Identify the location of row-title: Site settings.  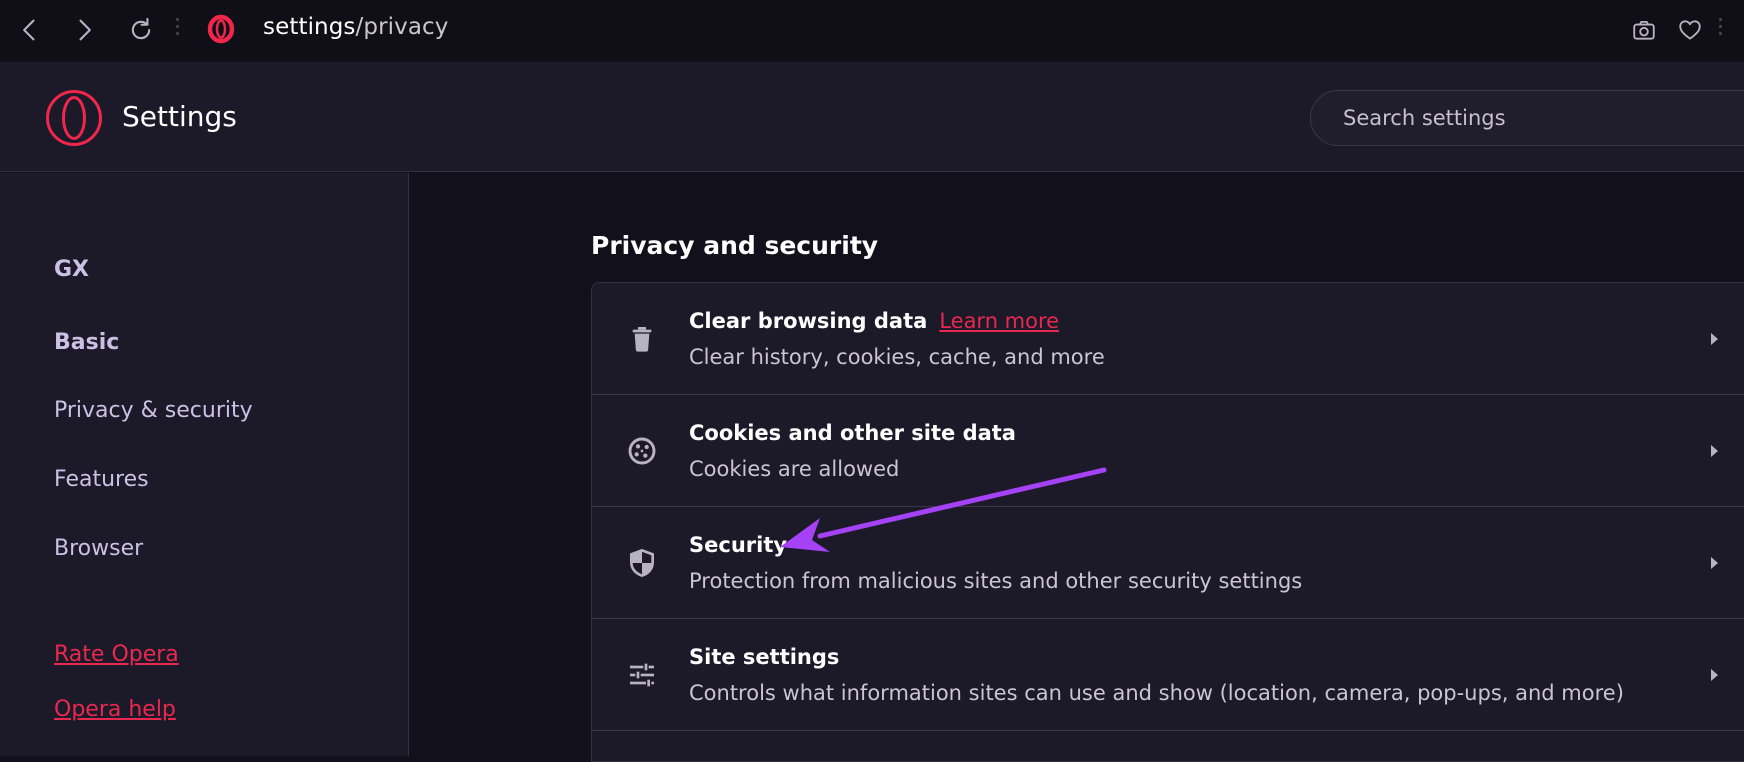
(764, 657).